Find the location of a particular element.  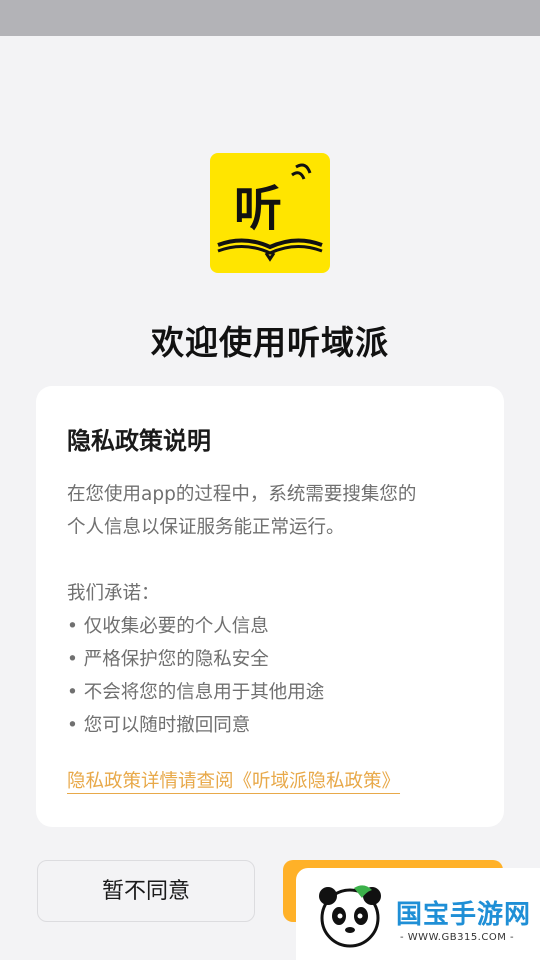

app-logo: 听 is located at coordinates (270, 213).